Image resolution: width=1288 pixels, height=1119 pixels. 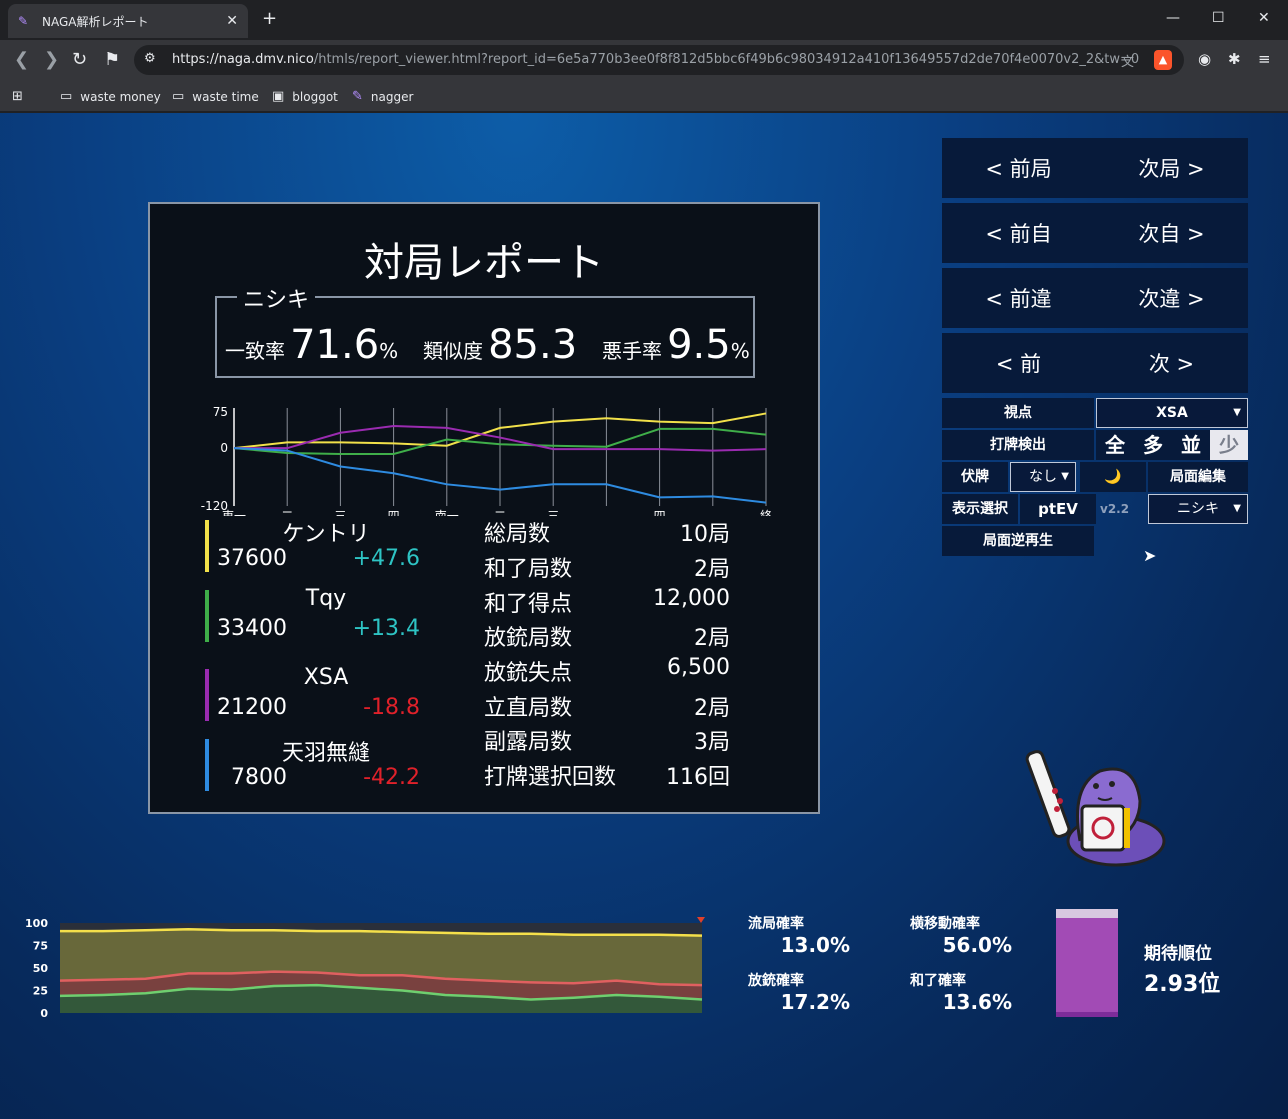 What do you see at coordinates (386, 558) in the screenshot?
I see `player-diff: +47.6` at bounding box center [386, 558].